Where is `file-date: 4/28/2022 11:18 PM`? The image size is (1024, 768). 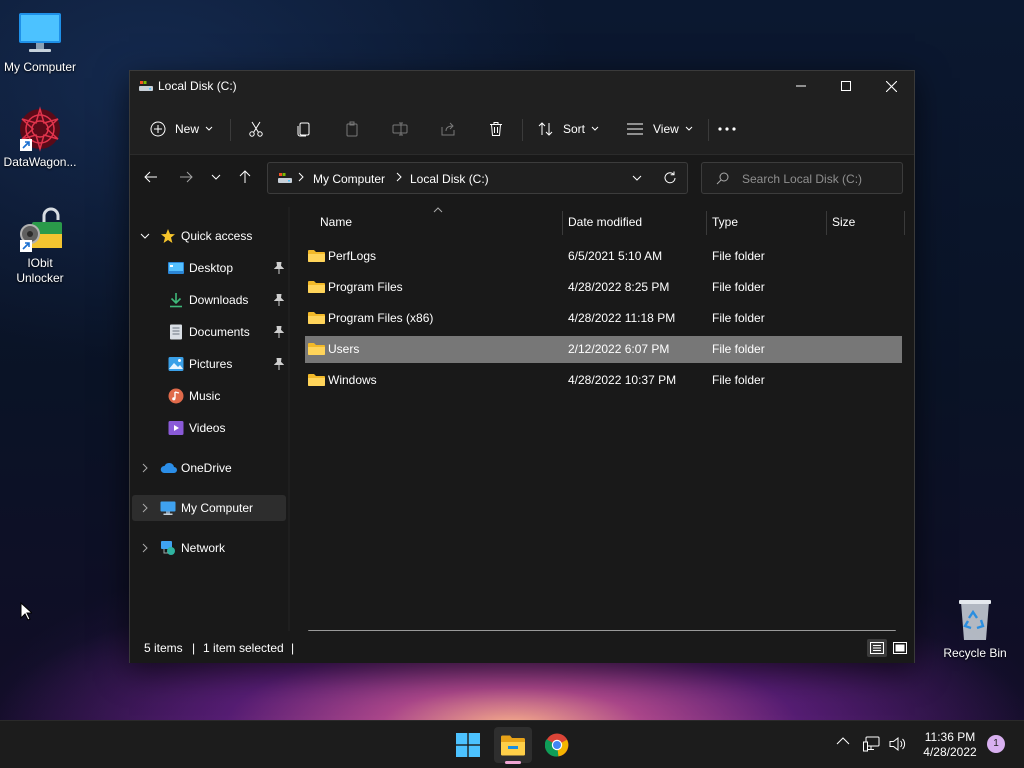
file-date: 4/28/2022 11:18 PM is located at coordinates (622, 318).